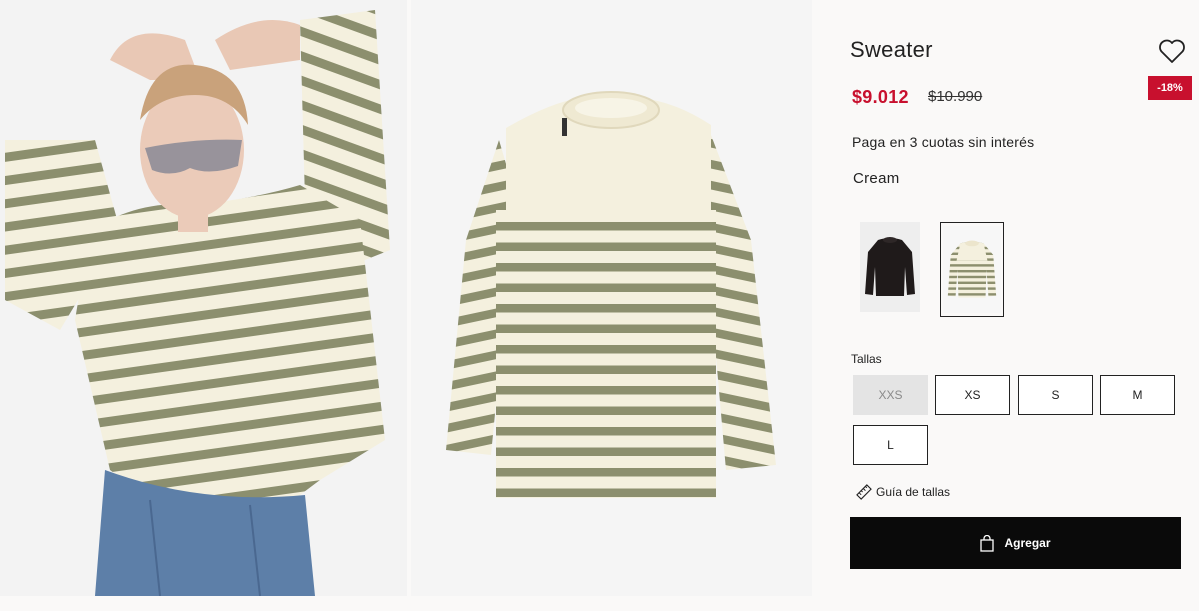  Describe the element at coordinates (987, 543) in the screenshot. I see `shopping-bag-icon` at that location.